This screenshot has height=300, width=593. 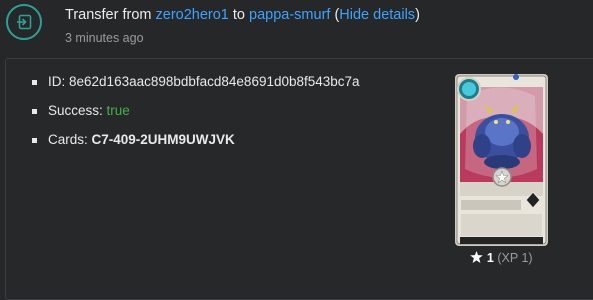 What do you see at coordinates (478, 258) in the screenshot?
I see `star-icon` at bounding box center [478, 258].